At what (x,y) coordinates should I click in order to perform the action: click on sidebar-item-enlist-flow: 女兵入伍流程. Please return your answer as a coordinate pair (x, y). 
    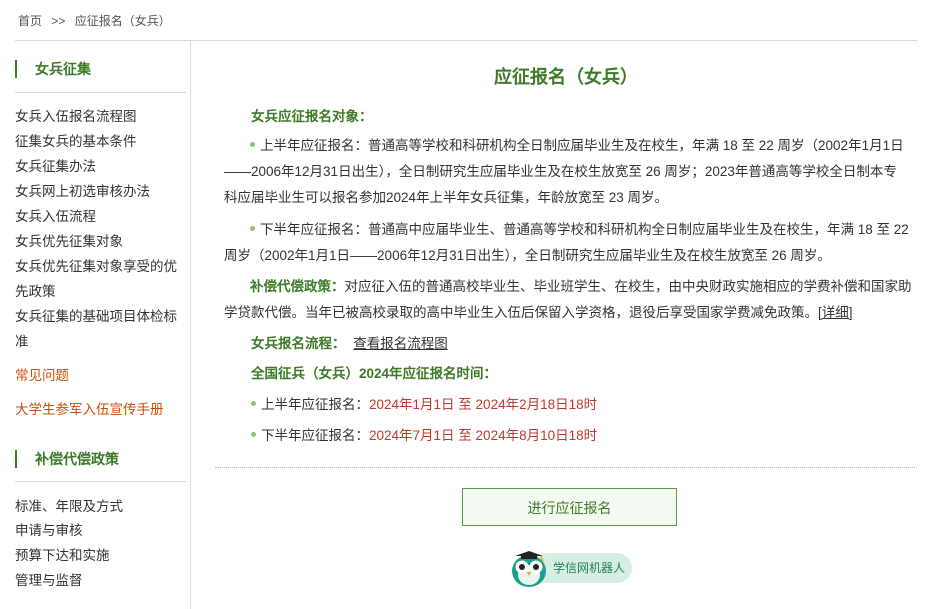
    Looking at the image, I should click on (99, 216).